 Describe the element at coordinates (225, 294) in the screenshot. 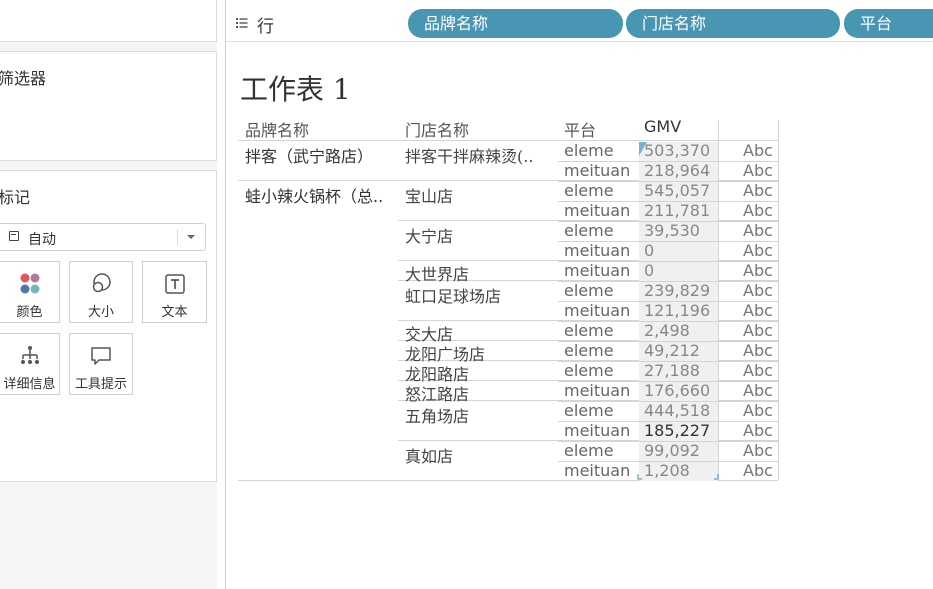

I see `panel-divider` at that location.